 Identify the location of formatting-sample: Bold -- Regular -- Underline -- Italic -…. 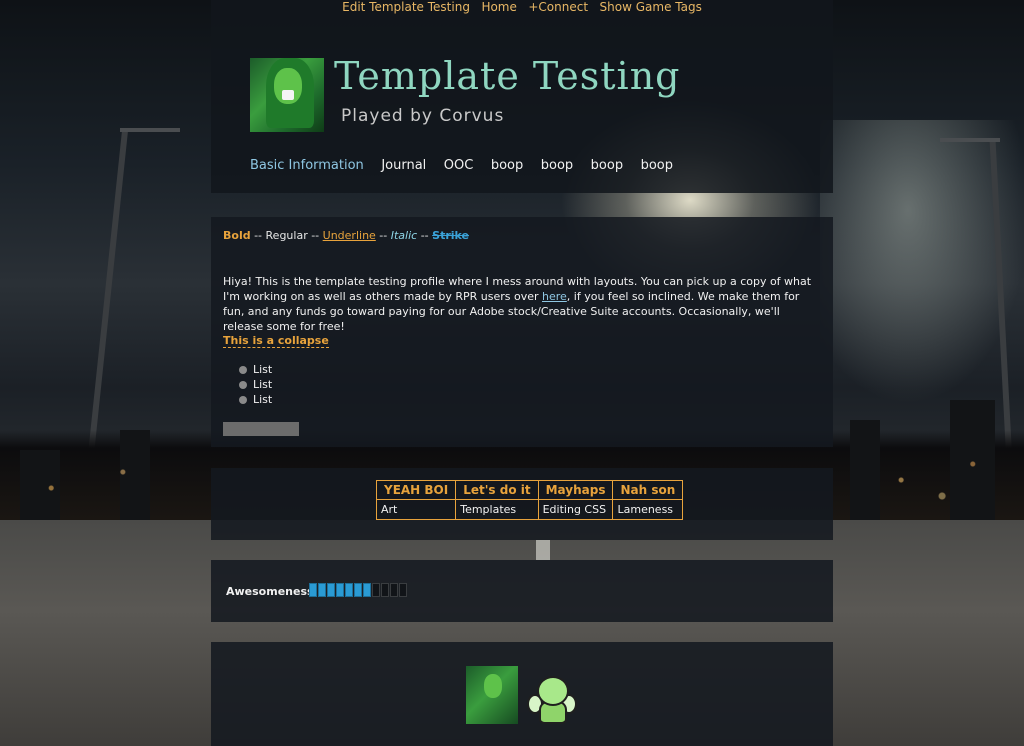
(346, 235).